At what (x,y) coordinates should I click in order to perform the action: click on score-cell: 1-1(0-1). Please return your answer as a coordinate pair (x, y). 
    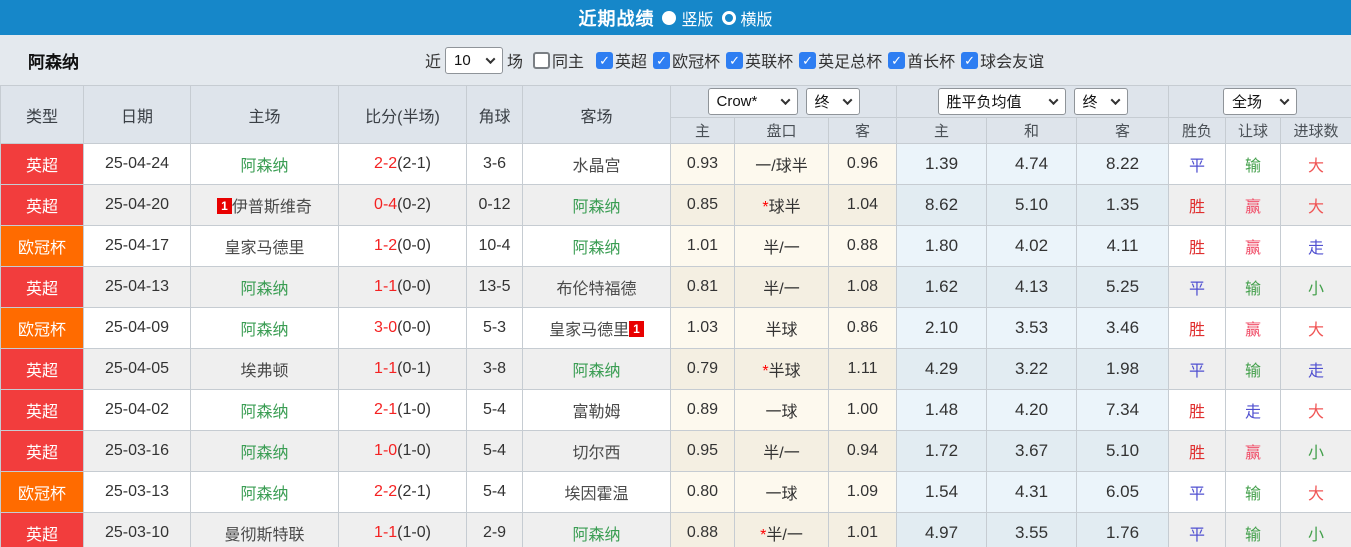
    Looking at the image, I should click on (402, 369).